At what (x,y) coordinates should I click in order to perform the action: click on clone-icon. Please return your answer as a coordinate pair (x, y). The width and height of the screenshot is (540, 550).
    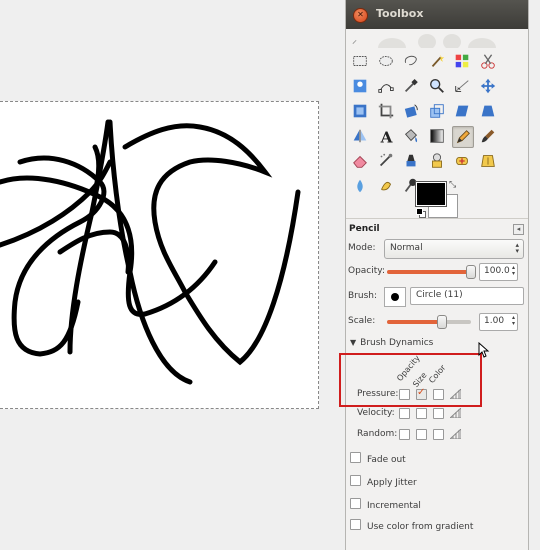
    Looking at the image, I should click on (436, 160).